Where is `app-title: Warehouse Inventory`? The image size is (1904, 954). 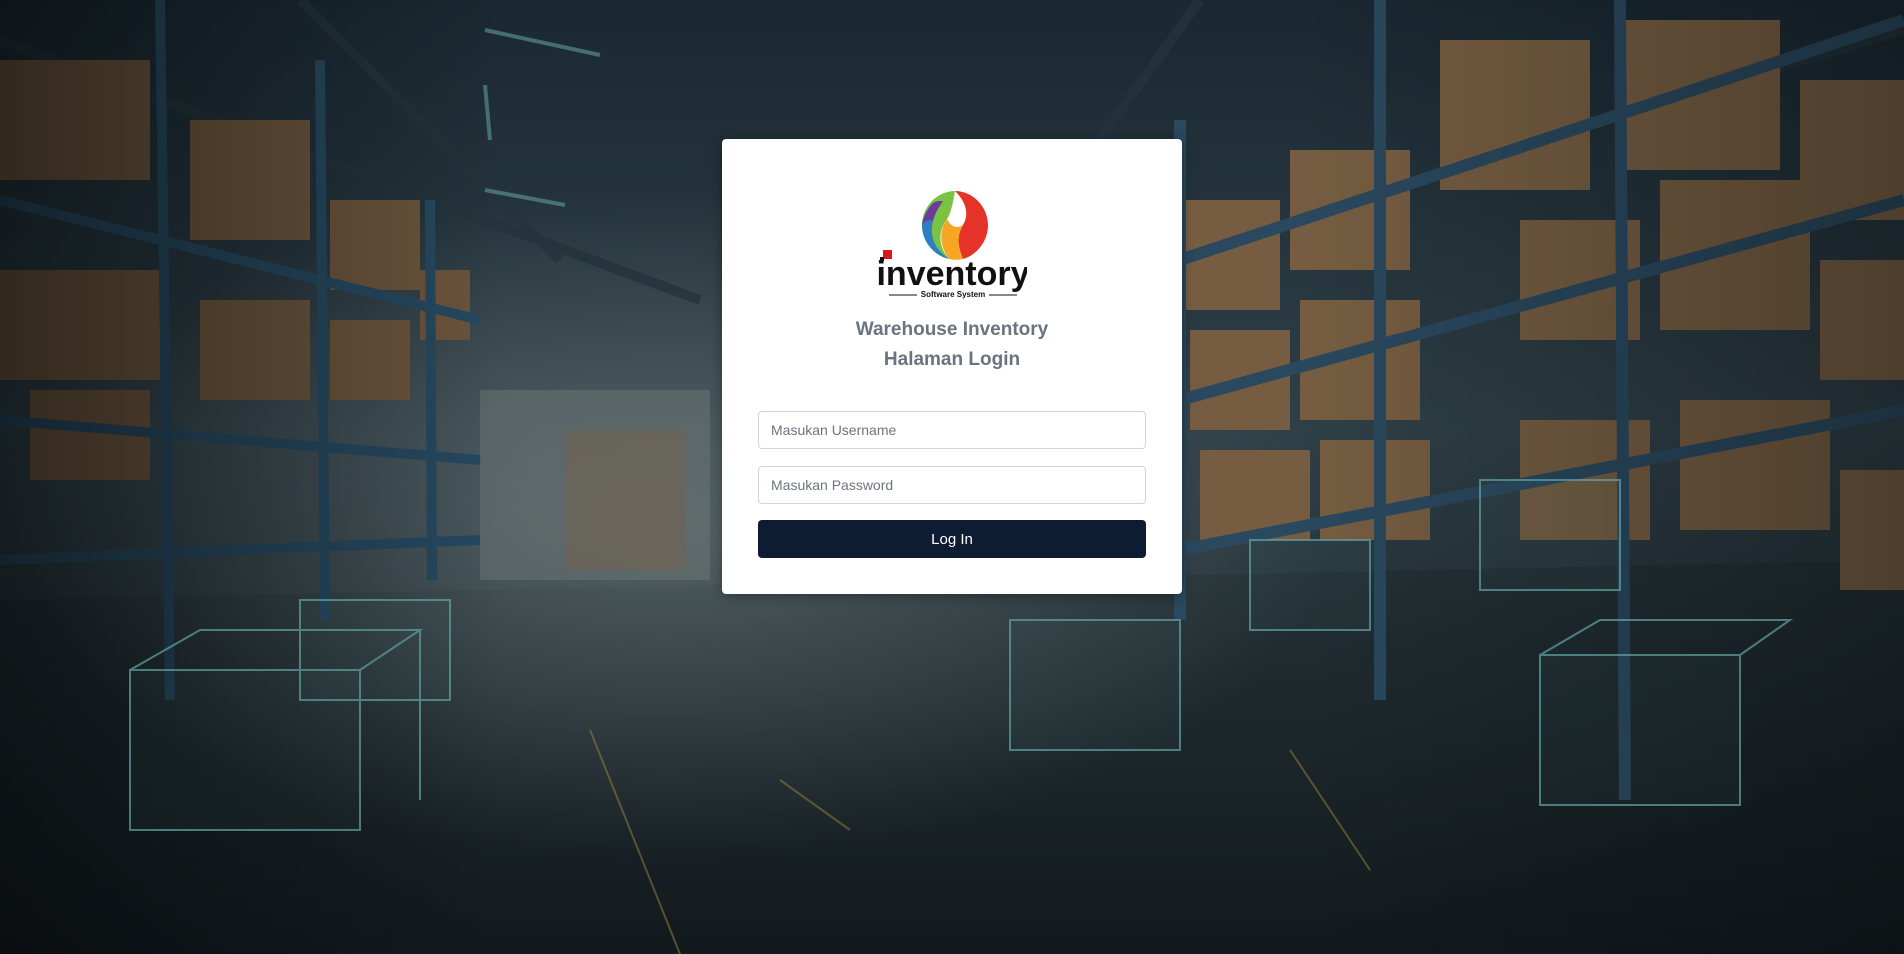
app-title: Warehouse Inventory is located at coordinates (952, 329).